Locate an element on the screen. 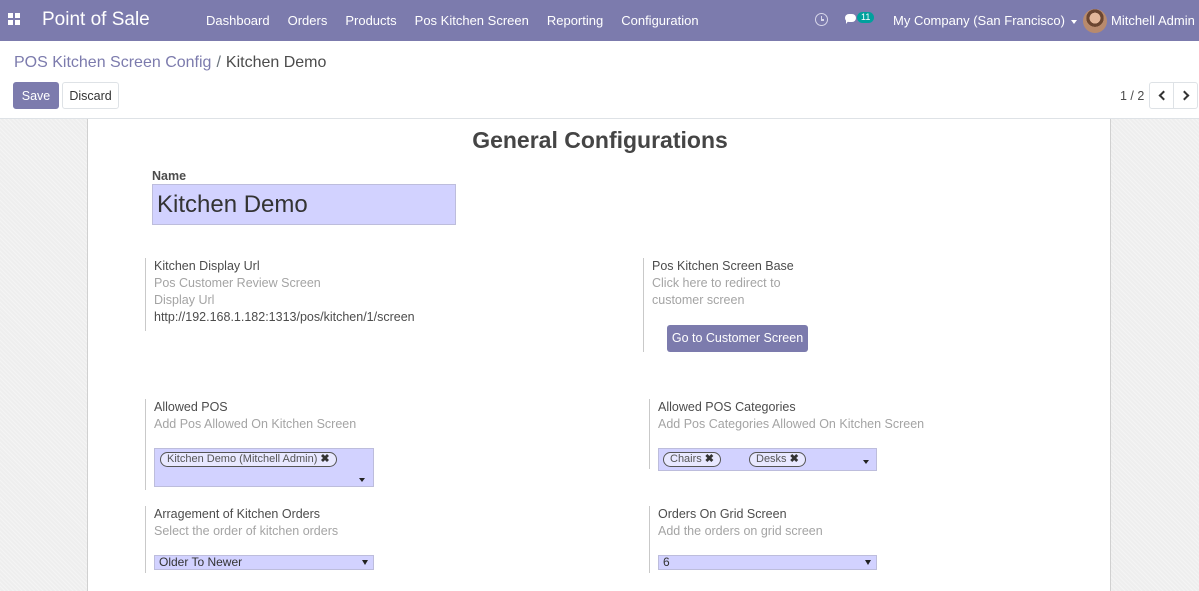 Image resolution: width=1199 pixels, height=591 pixels. section-title: General Configurations is located at coordinates (600, 140).